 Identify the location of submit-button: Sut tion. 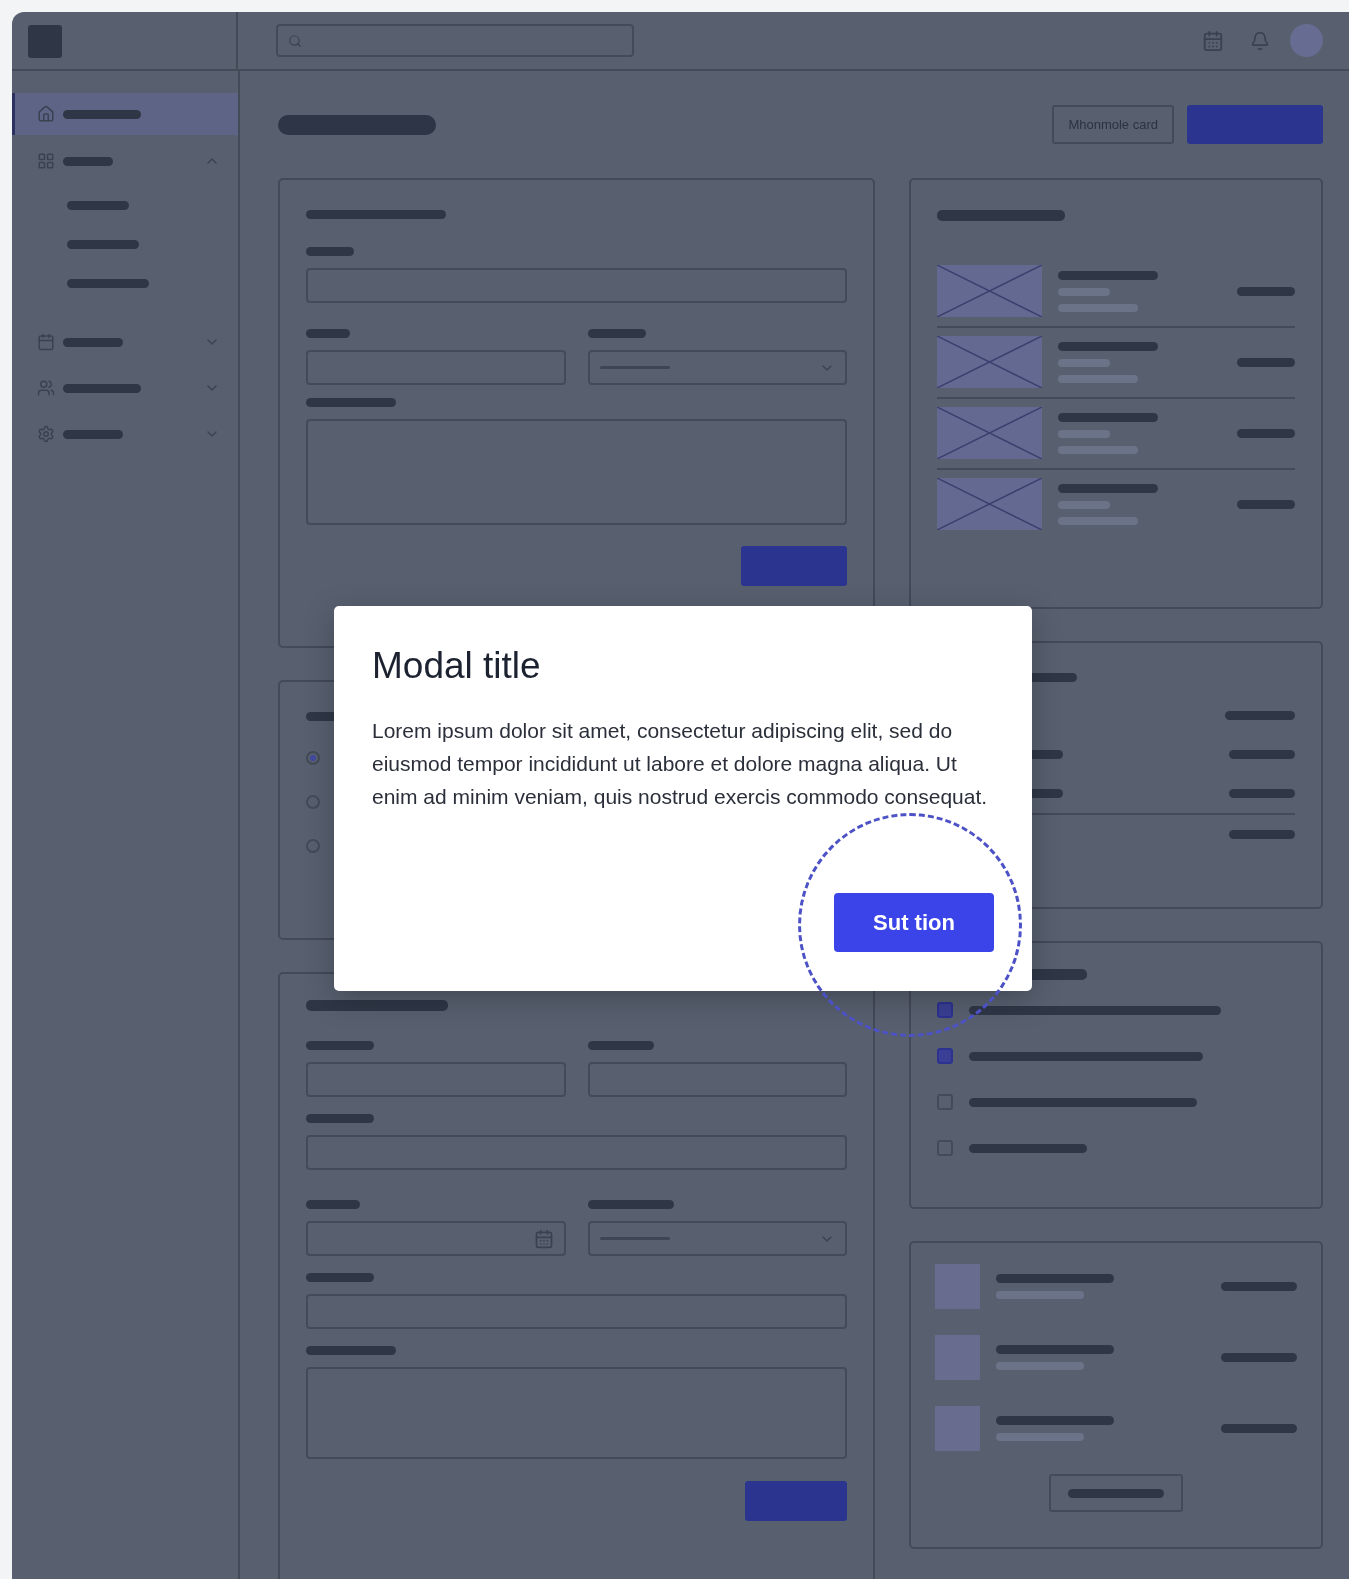
(914, 922).